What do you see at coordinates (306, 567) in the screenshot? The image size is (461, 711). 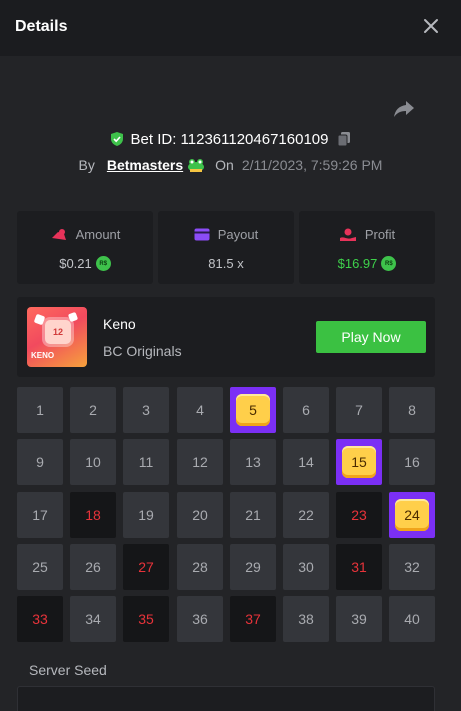 I see `keno-cell-30: 30` at bounding box center [306, 567].